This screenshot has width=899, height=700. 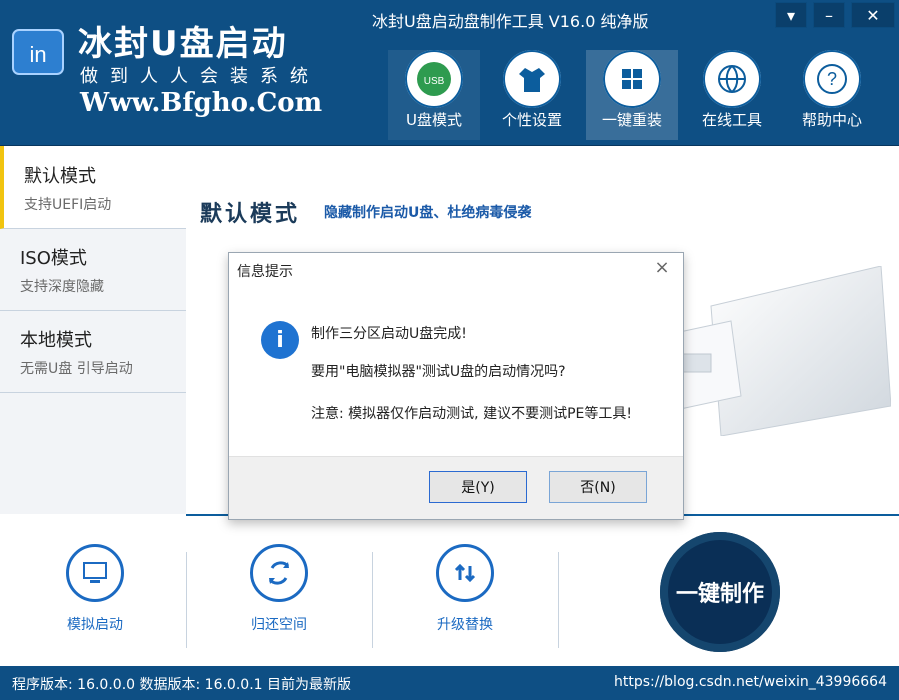 What do you see at coordinates (76, 369) in the screenshot?
I see `sidebar-item-subtitle: 无需U盘 引导启动` at bounding box center [76, 369].